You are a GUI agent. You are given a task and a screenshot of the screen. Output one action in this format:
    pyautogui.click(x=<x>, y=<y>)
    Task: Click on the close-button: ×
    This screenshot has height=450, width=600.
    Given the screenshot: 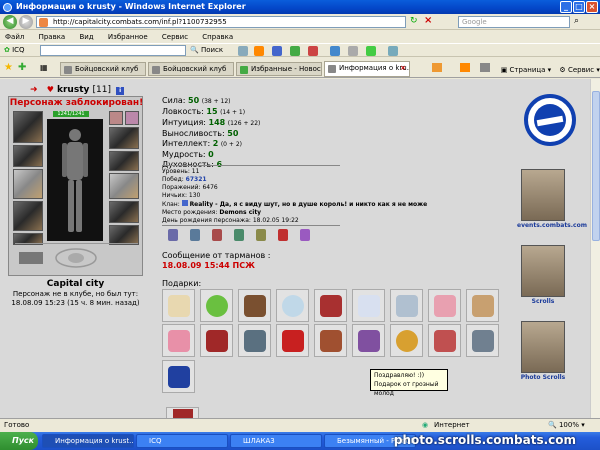 What is the action you would take?
    pyautogui.click(x=592, y=7)
    